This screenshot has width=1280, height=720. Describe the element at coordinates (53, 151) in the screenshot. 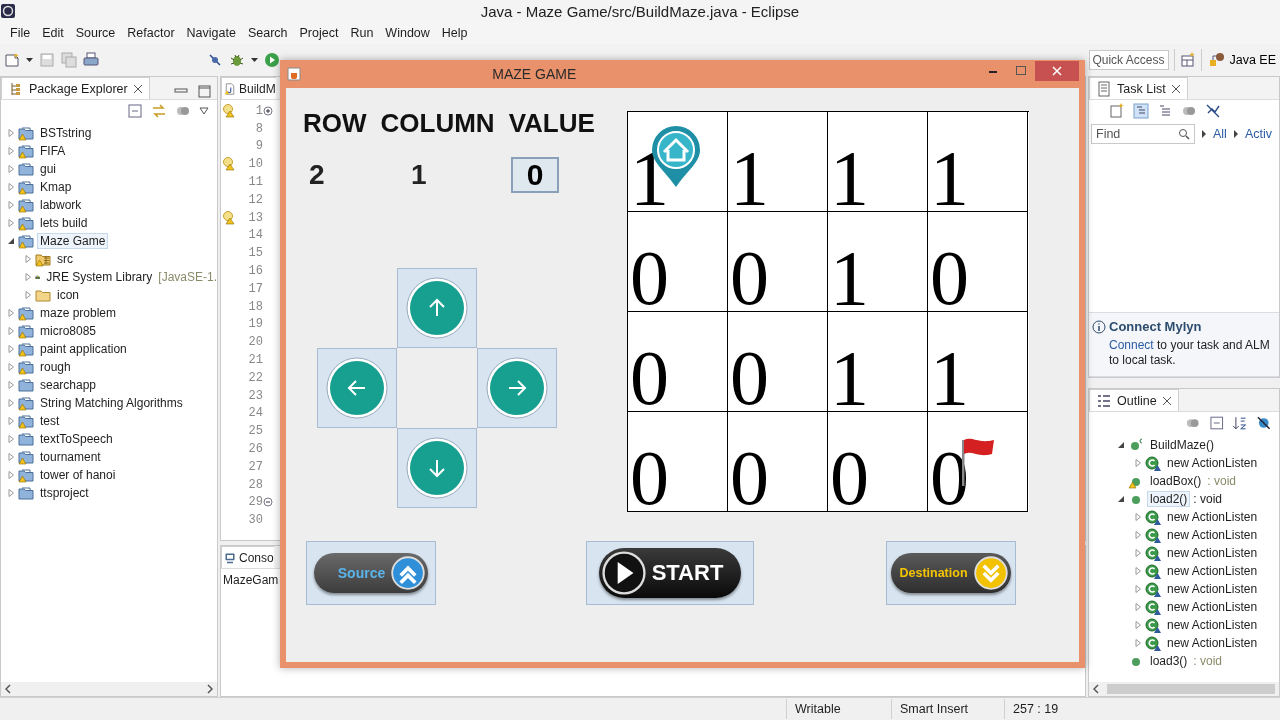

I see `tree-item: FIFA` at that location.